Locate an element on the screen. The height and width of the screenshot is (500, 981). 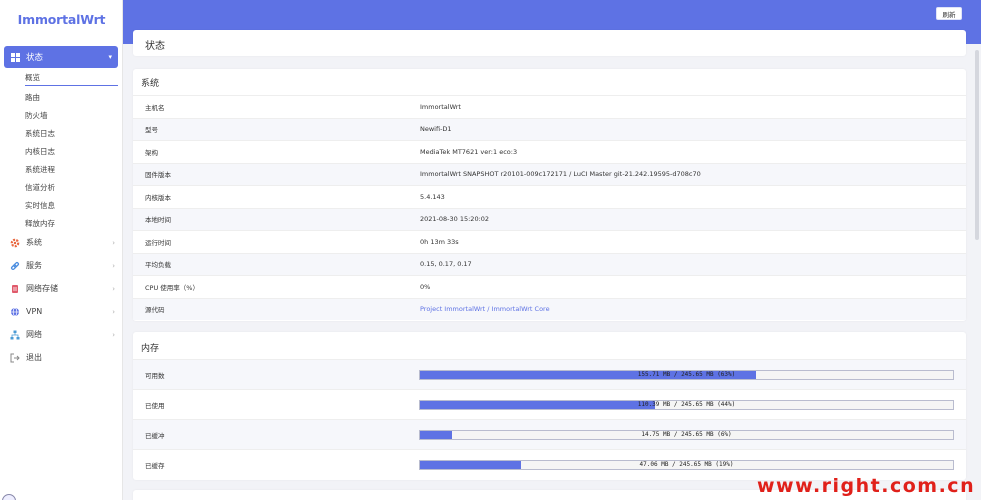
submenu-item-kernel-log: 内核日志 is located at coordinates (71, 151).